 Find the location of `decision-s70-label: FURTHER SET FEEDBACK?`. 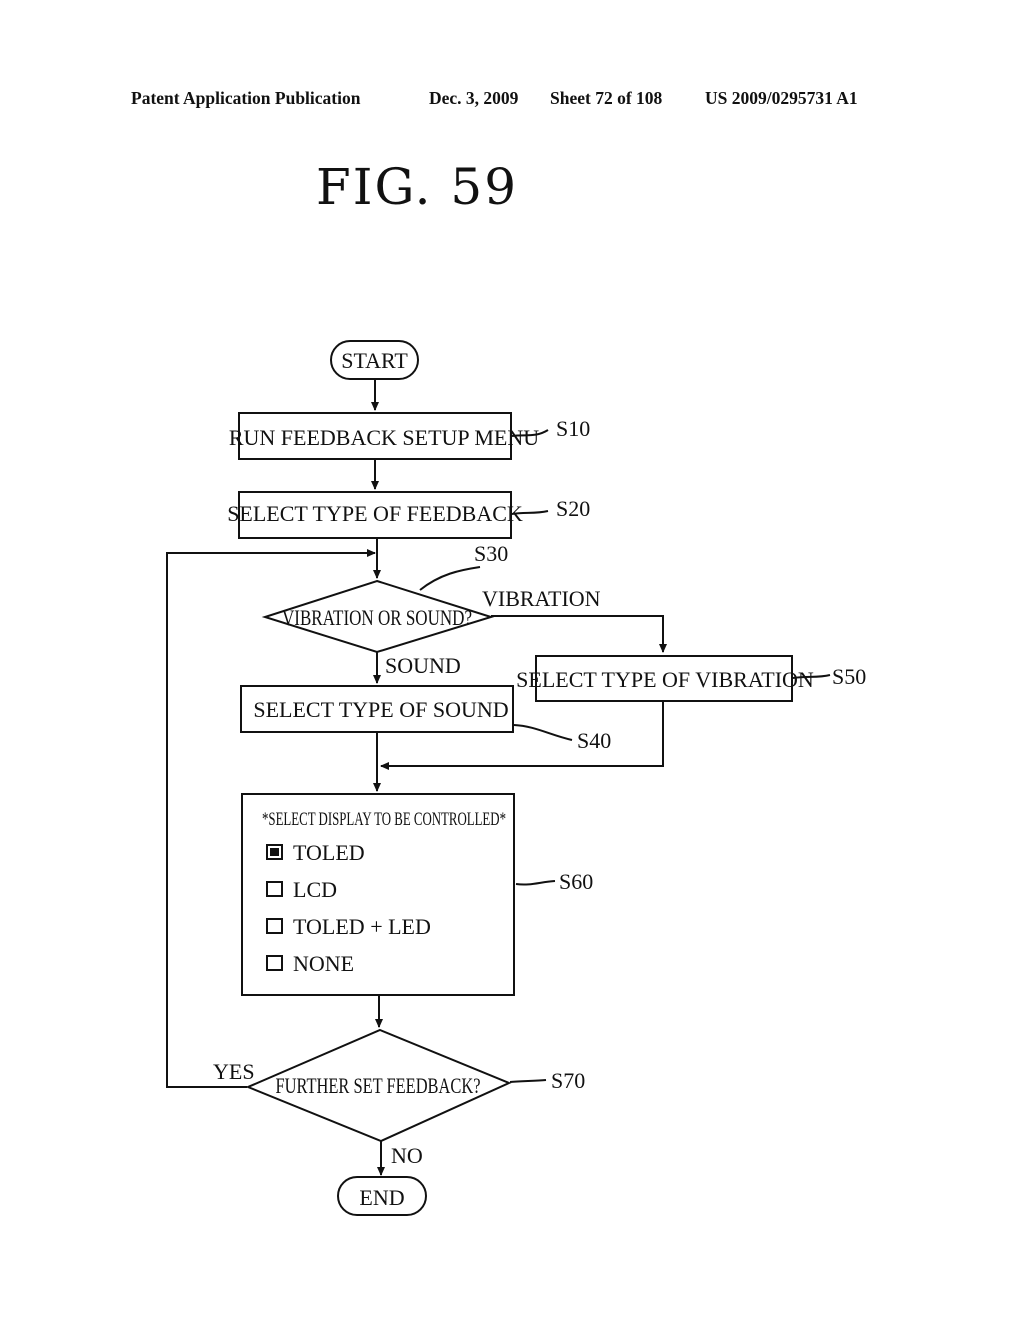

decision-s70-label: FURTHER SET FEEDBACK? is located at coordinates (378, 1085).